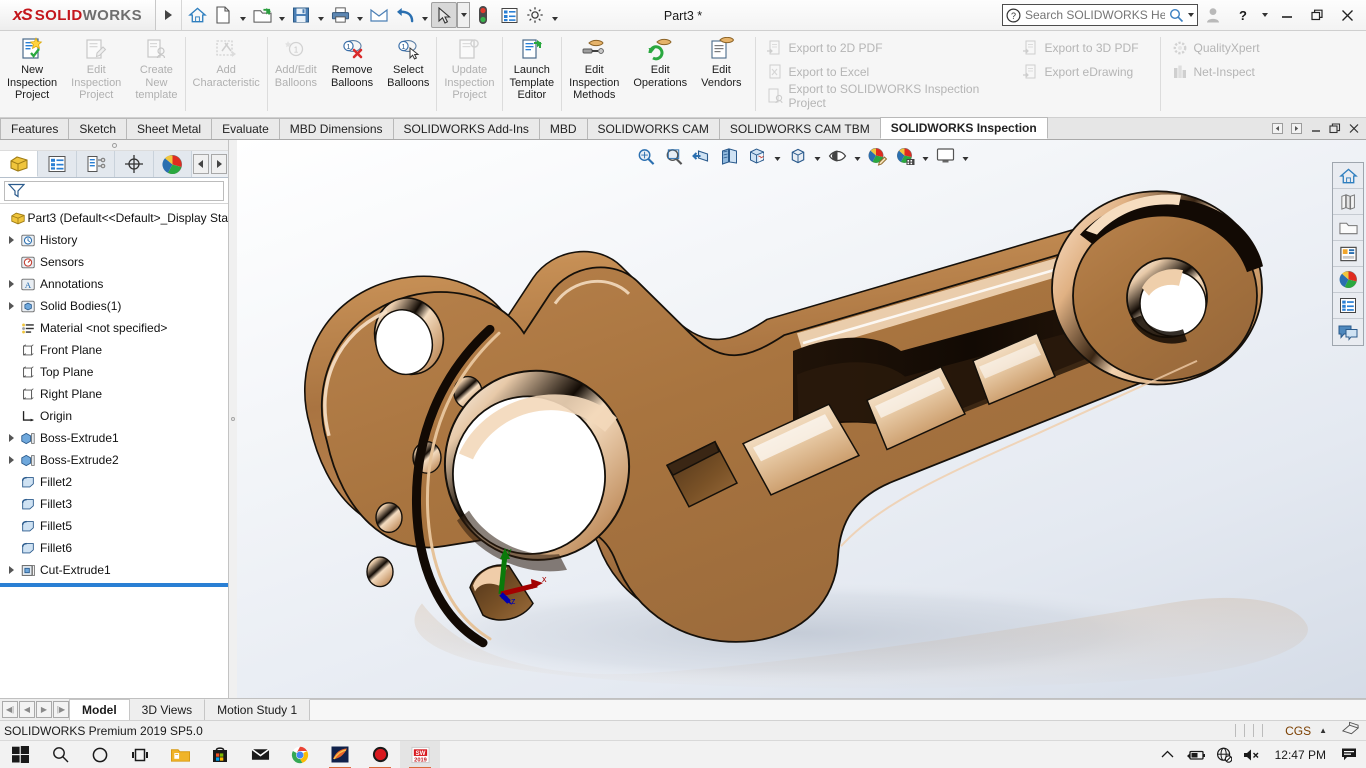 Image resolution: width=1366 pixels, height=768 pixels. Describe the element at coordinates (1191, 15) in the screenshot. I see `search-dropdown-icon` at that location.